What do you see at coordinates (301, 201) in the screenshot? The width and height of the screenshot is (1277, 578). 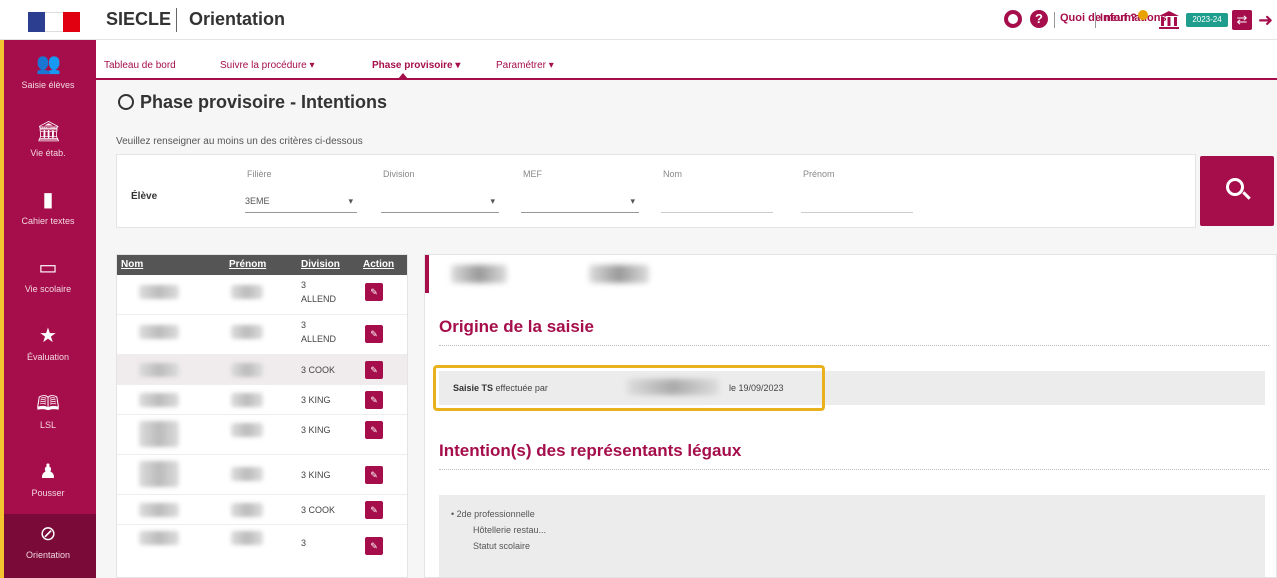 I see `filiere-select: 3EME ▾` at bounding box center [301, 201].